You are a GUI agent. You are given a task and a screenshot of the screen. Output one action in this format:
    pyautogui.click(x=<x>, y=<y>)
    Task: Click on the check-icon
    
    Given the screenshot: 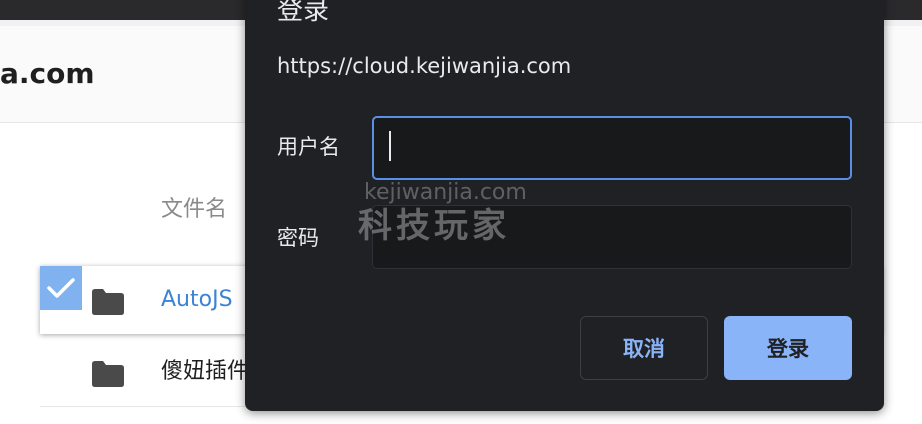 What is the action you would take?
    pyautogui.click(x=61, y=288)
    